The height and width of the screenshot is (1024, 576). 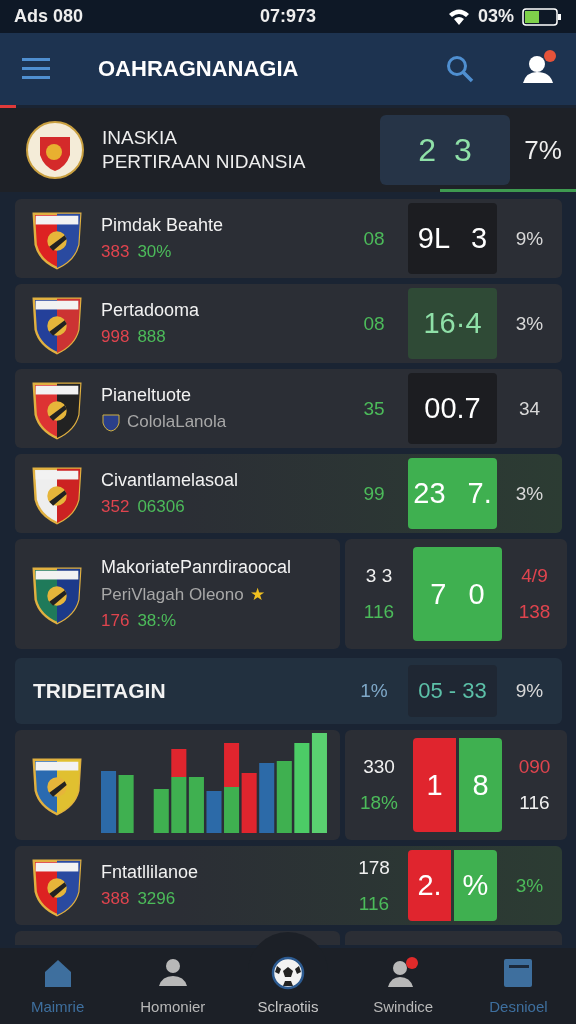 I want to click on stat-value: 1%, so click(x=374, y=691).